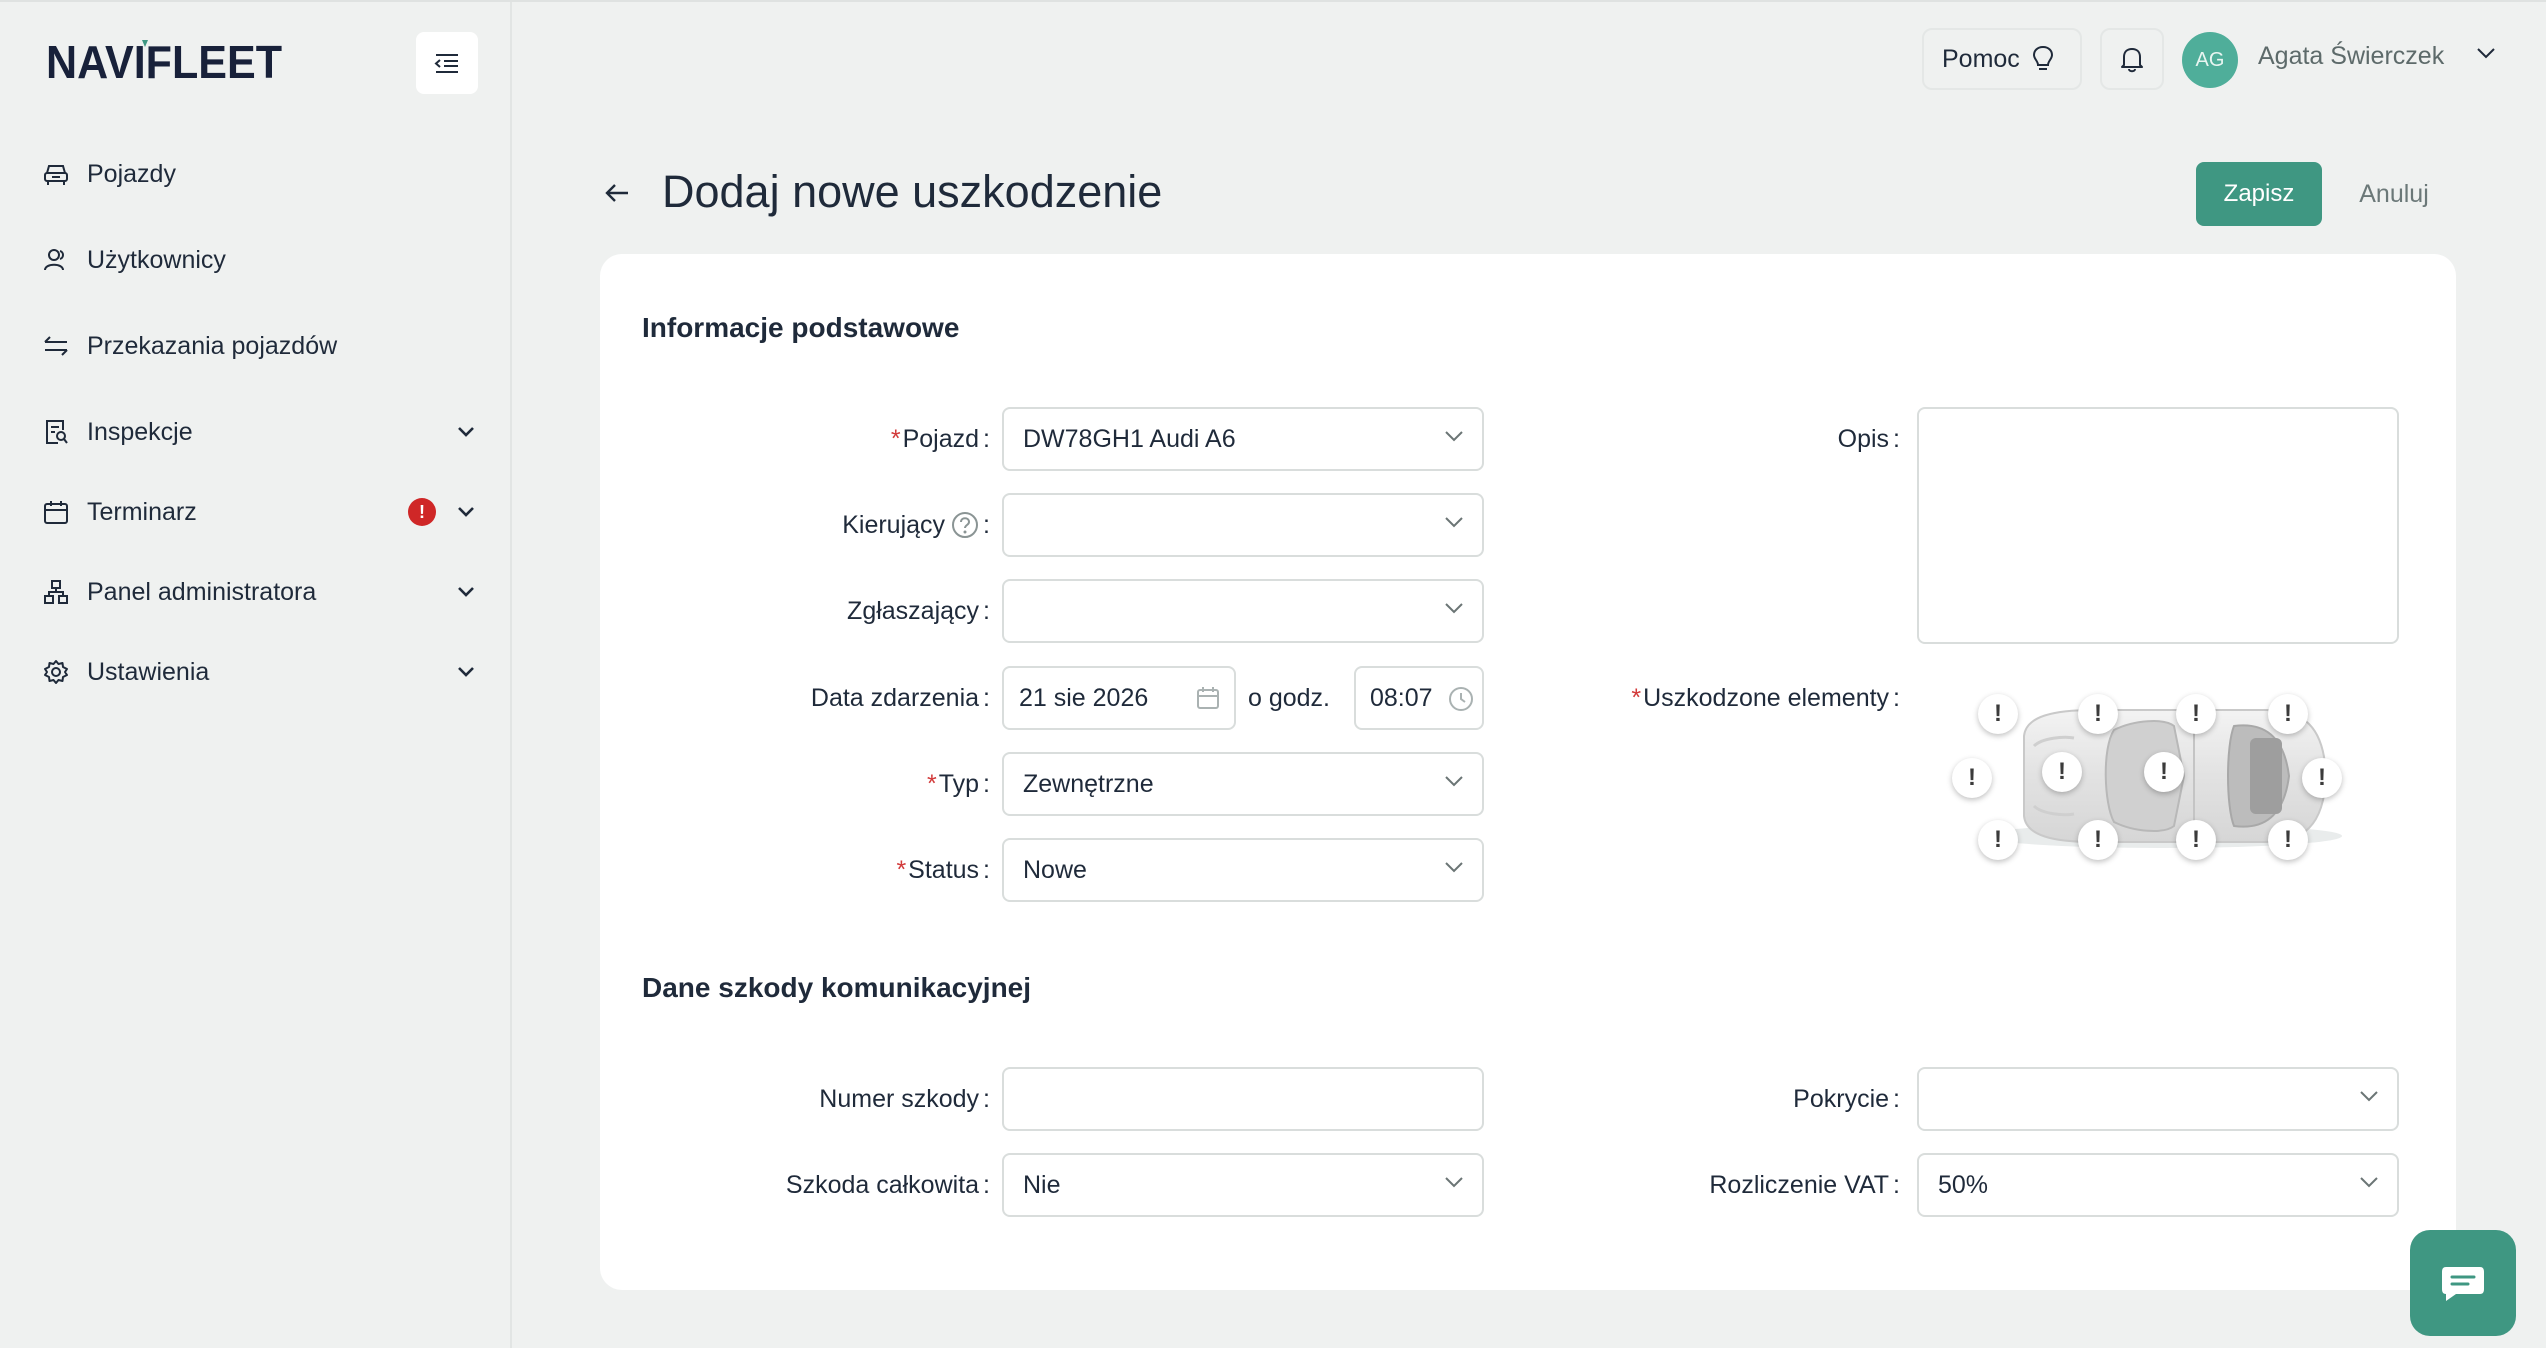 This screenshot has width=2546, height=1348. Describe the element at coordinates (2158, 1185) in the screenshot. I see `vat-select: 50%` at that location.